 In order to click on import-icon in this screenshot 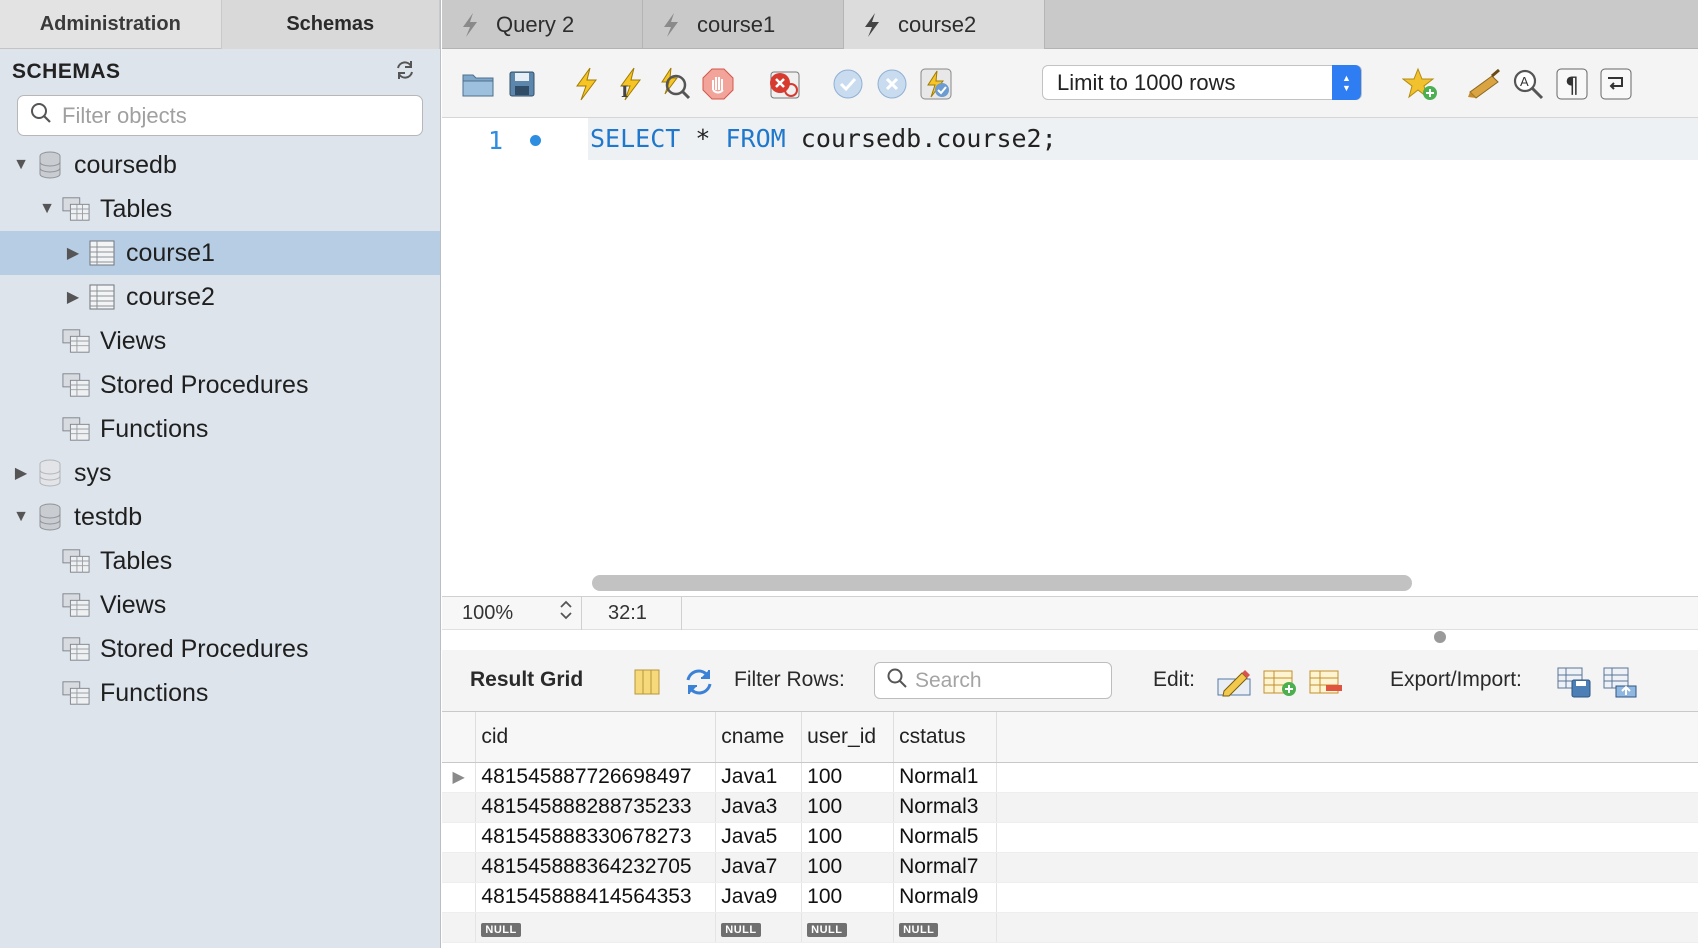, I will do `click(1620, 682)`.